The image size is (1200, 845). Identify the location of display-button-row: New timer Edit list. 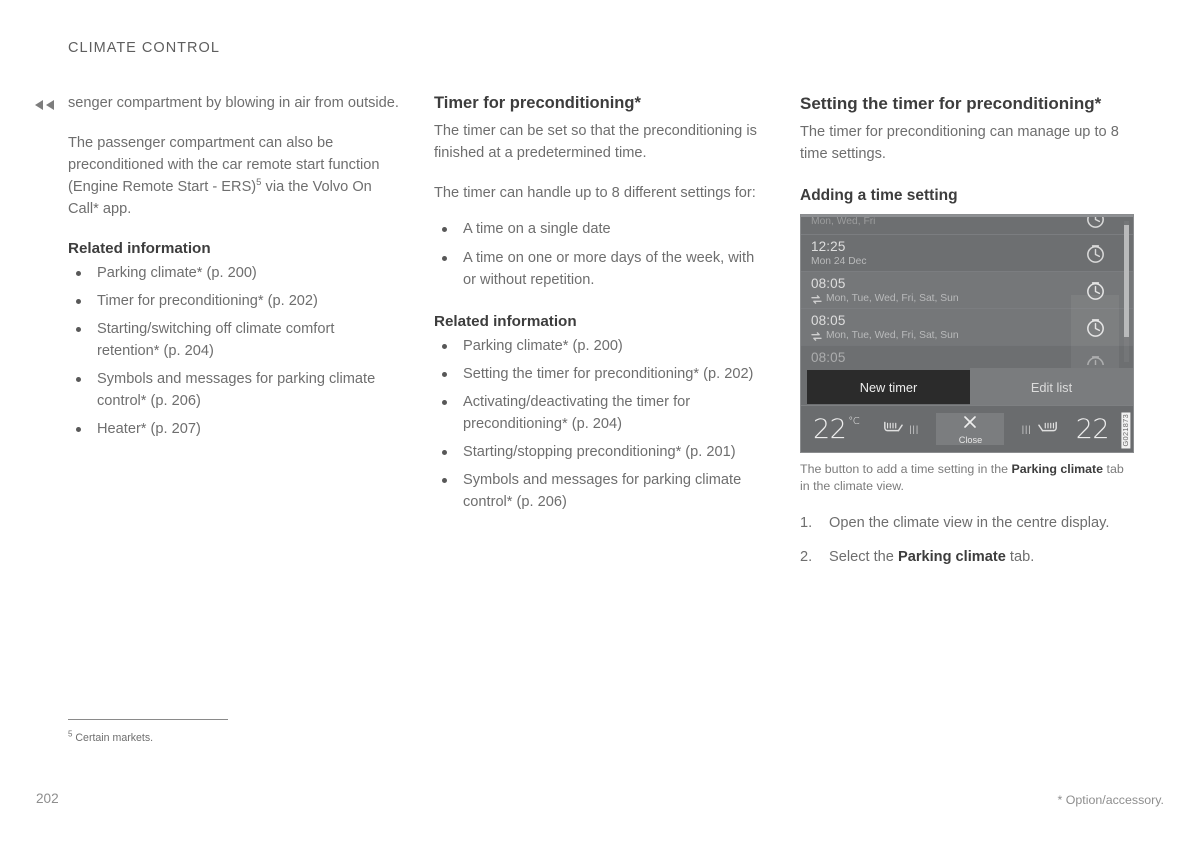
(967, 387).